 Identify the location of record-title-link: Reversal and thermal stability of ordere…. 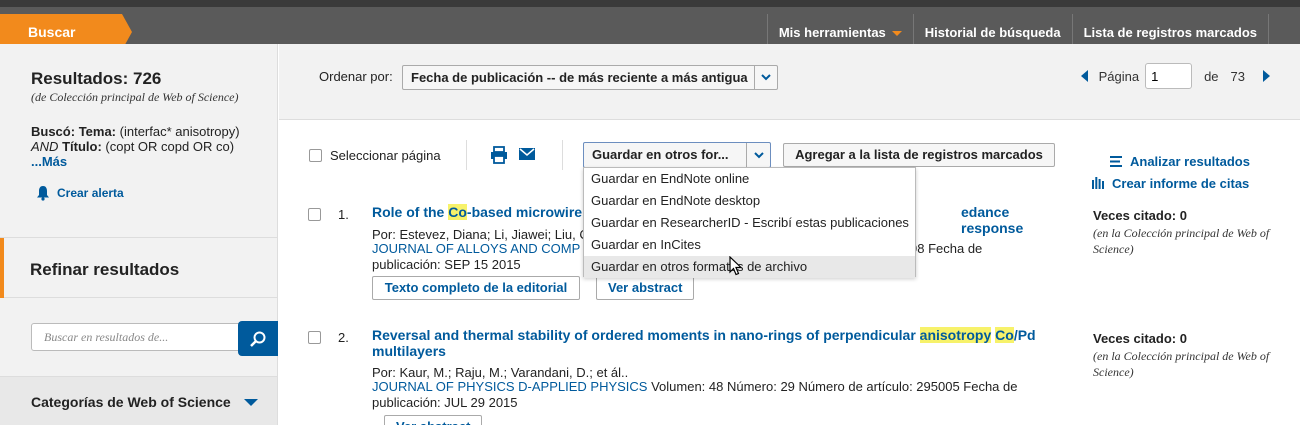
(717, 343).